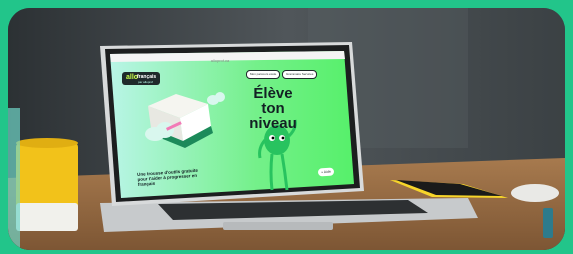 This screenshot has width=573, height=254. What do you see at coordinates (273, 123) in the screenshot?
I see `headline-line-3: niveau` at bounding box center [273, 123].